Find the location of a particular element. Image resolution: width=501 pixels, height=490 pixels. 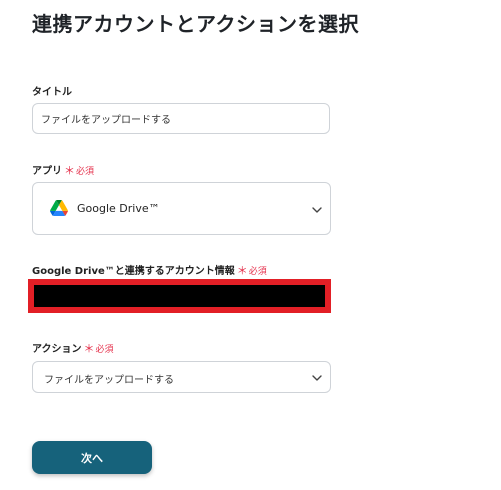

account-field-label-row: Google Drive™と連携するアカウント情報 ＊必須 is located at coordinates (149, 270).